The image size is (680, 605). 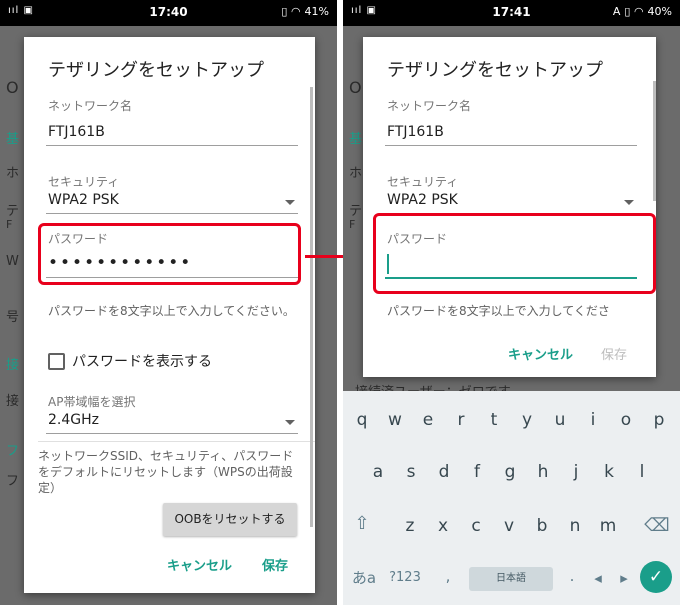 I want to click on ap-band-underline, so click(x=172, y=433).